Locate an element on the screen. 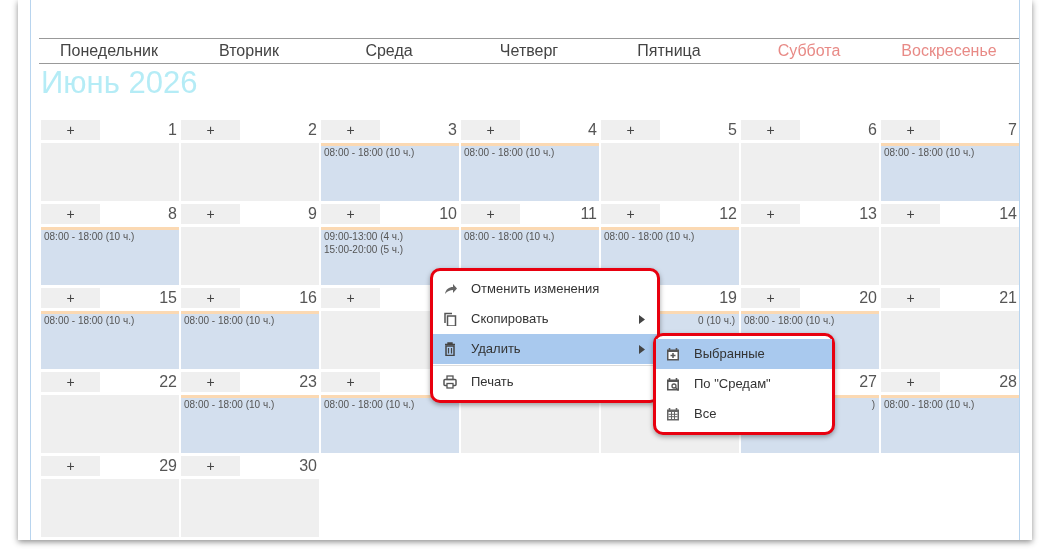  day-number: 15 is located at coordinates (168, 298).